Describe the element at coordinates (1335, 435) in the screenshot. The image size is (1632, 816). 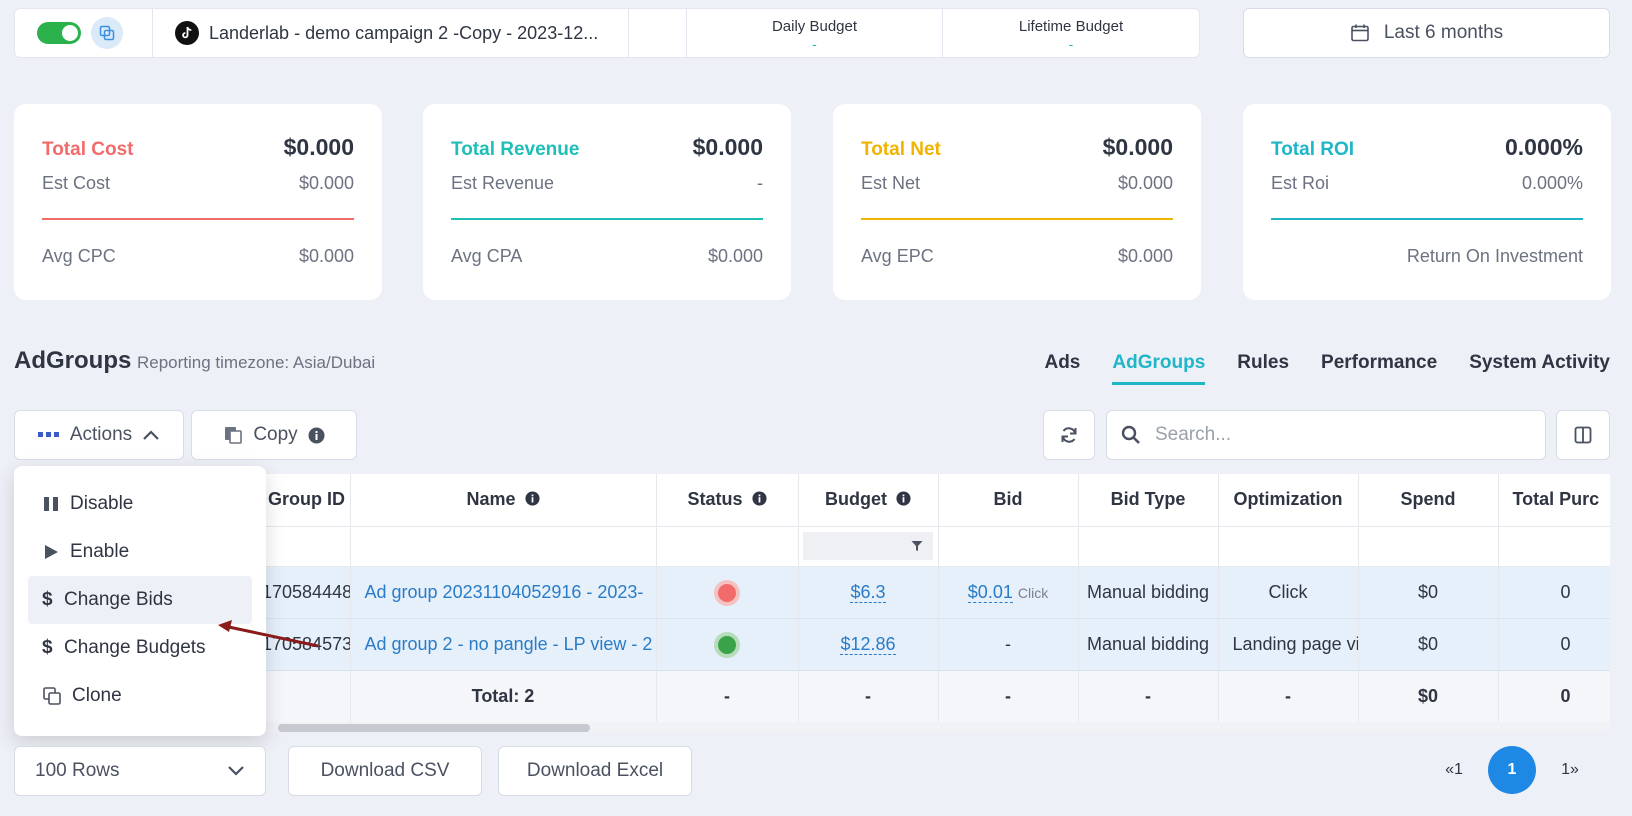
I see `search-input` at that location.